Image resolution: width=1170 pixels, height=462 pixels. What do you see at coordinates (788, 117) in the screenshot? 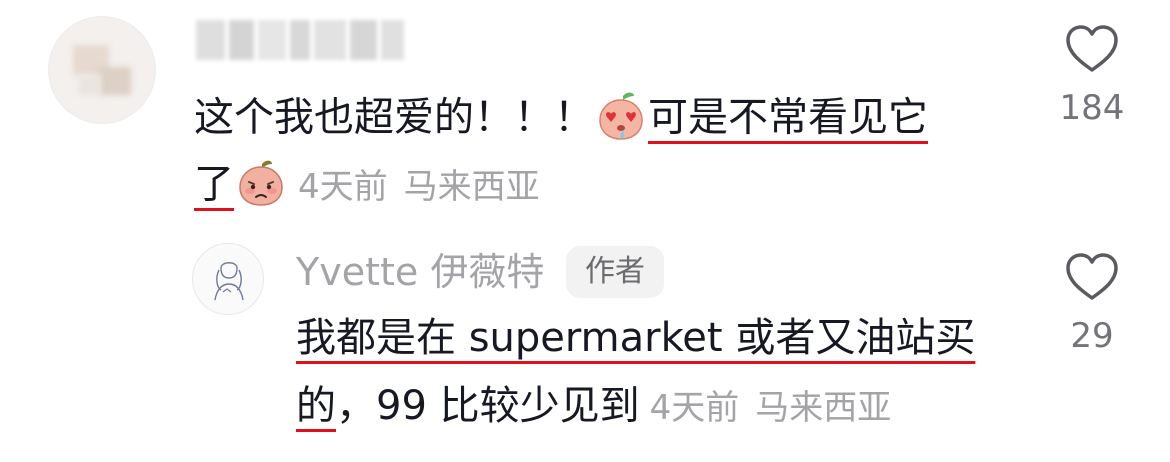
I see `comment-text-underlined: 可是不常看见它` at bounding box center [788, 117].